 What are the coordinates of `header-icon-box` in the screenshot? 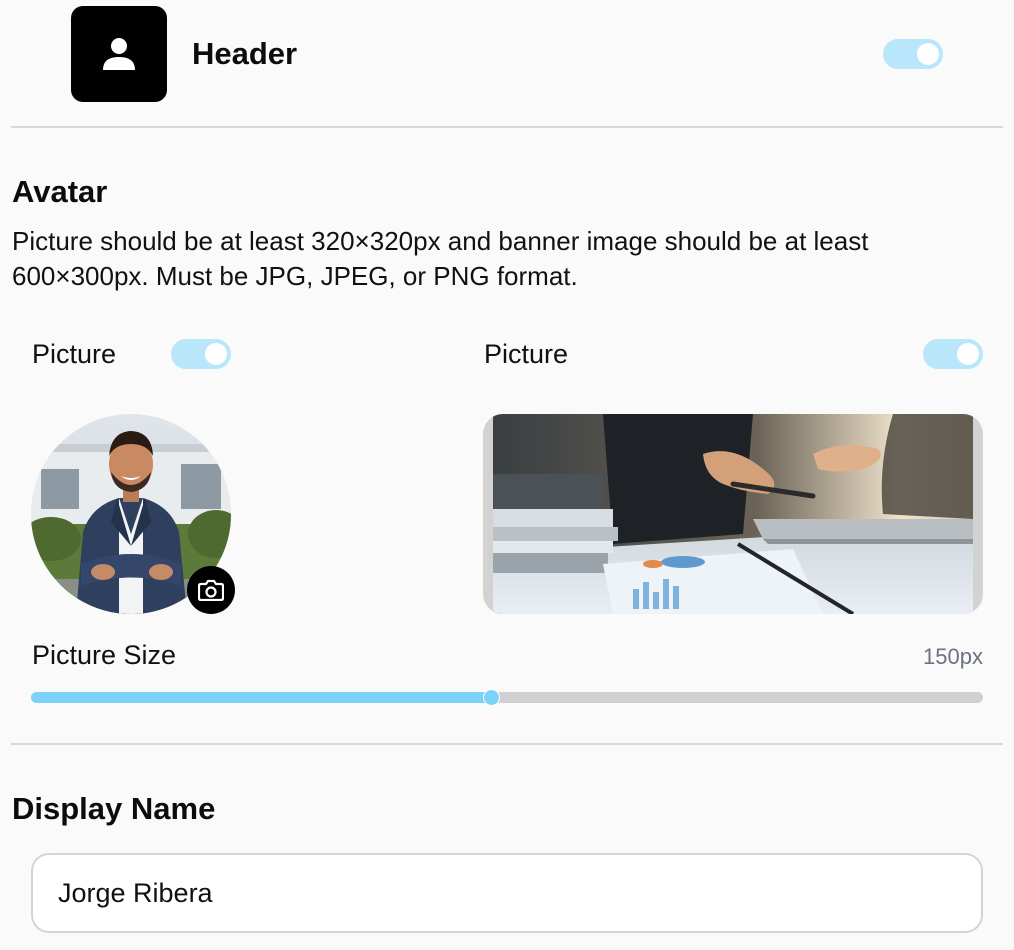 It's located at (119, 54).